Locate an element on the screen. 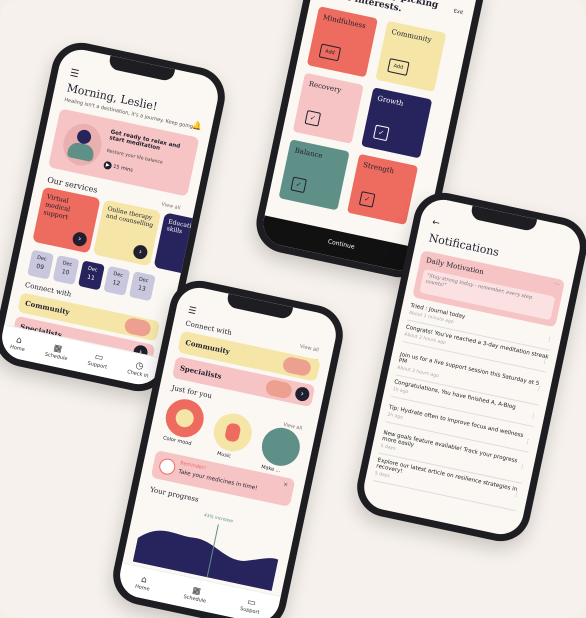  interest-mindfulness: Mindfulness Add is located at coordinates (342, 42).